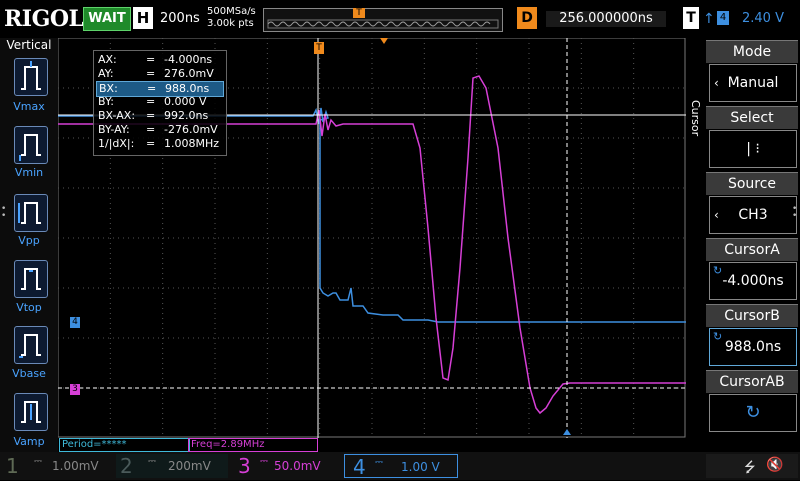  I want to click on source-section: Source ‹ CH3, so click(753, 203).